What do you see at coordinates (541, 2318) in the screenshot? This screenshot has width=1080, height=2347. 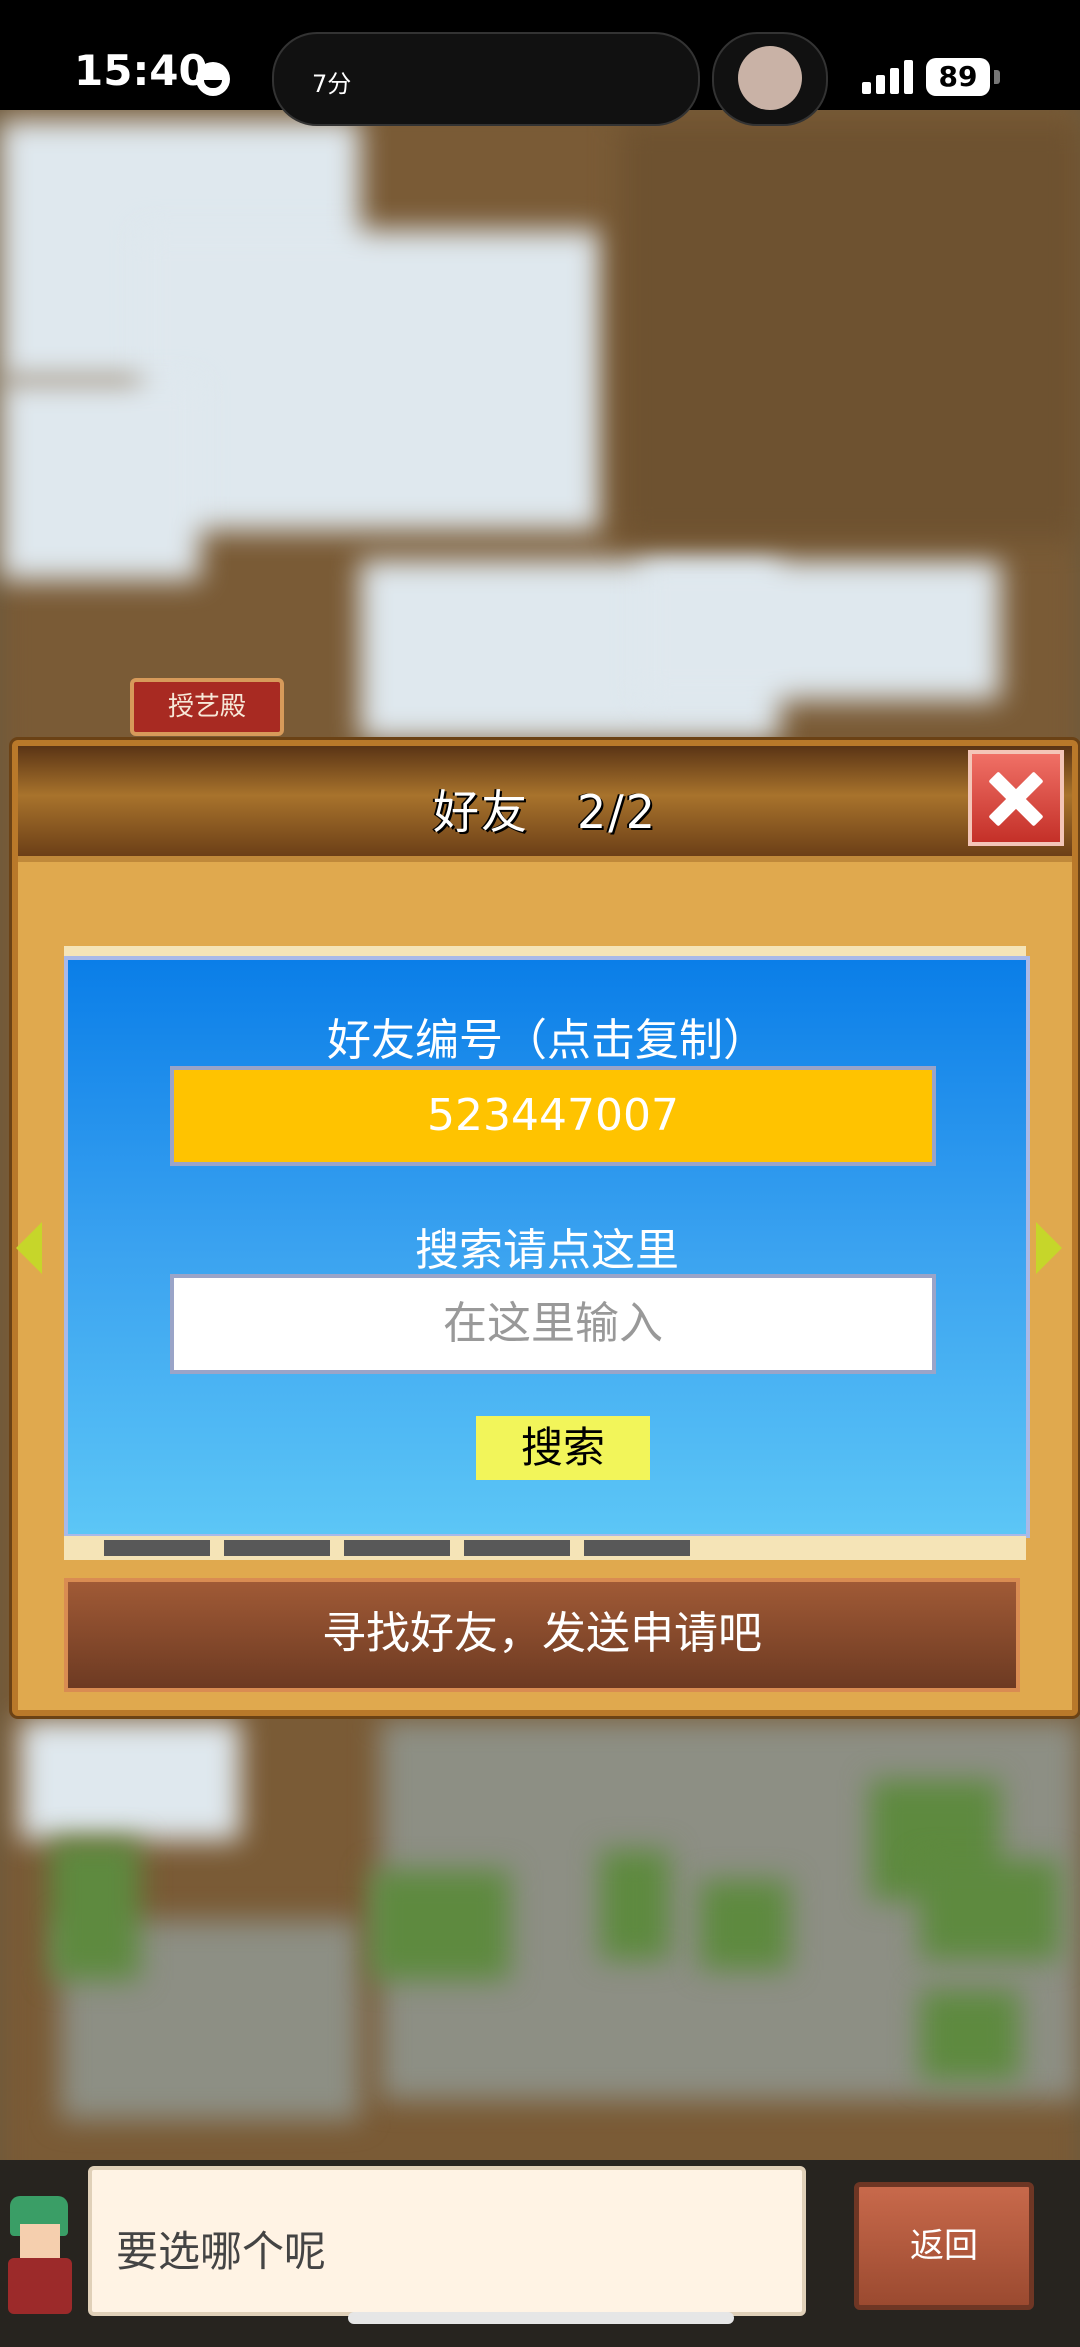 I see `home-indicator` at bounding box center [541, 2318].